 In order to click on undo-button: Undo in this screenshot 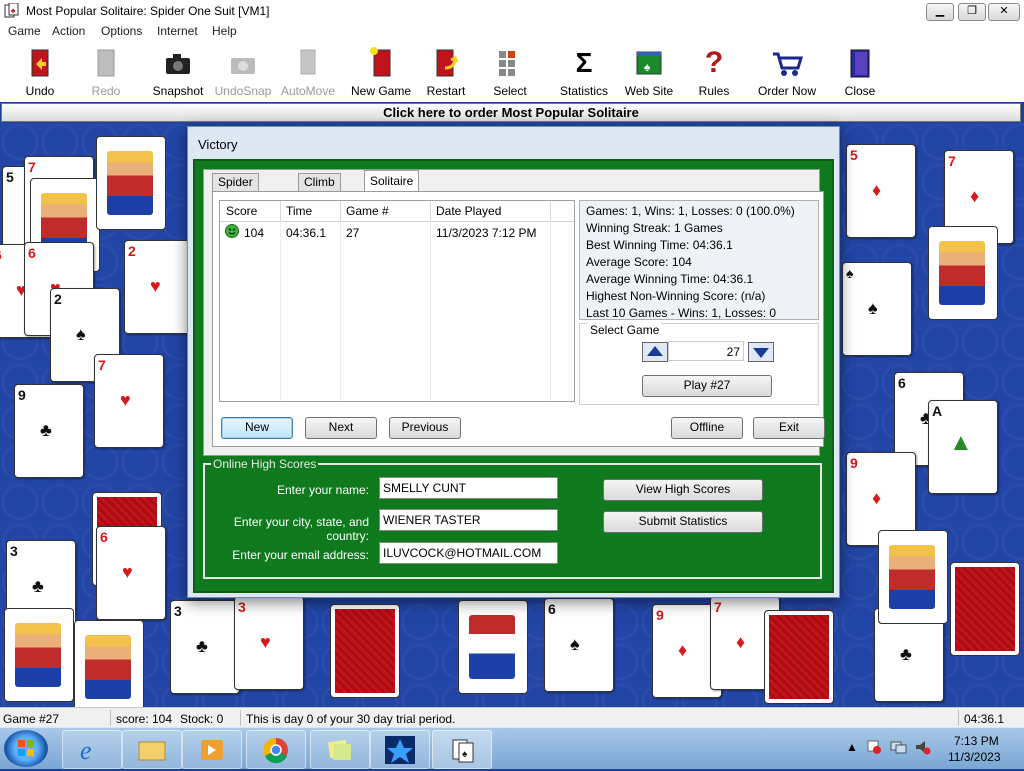, I will do `click(40, 72)`.